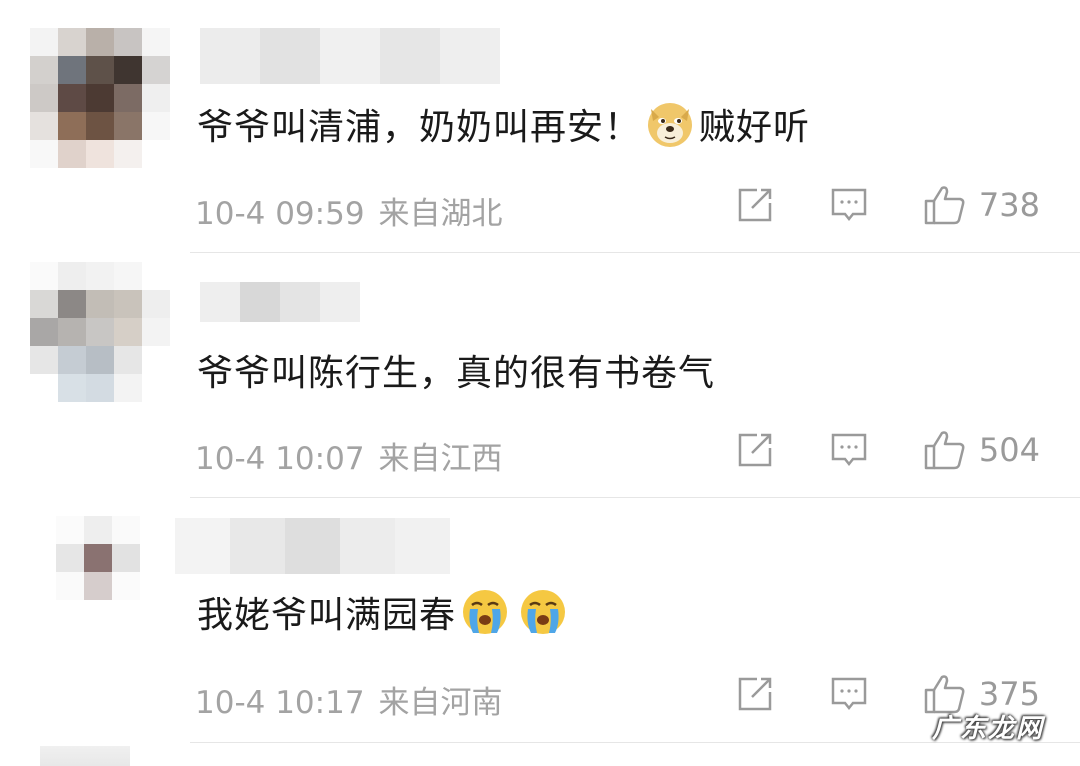 Image resolution: width=1080 pixels, height=766 pixels. I want to click on comment-text: 爷爷叫陈行生，真的很有书卷气, so click(456, 370).